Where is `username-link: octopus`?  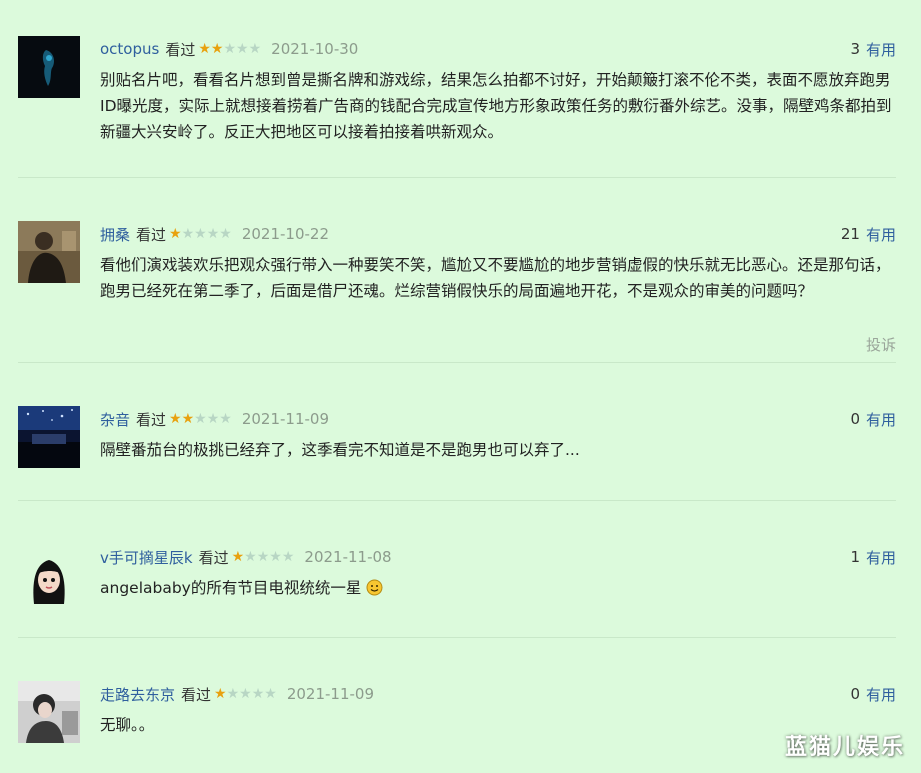
username-link: octopus is located at coordinates (129, 49).